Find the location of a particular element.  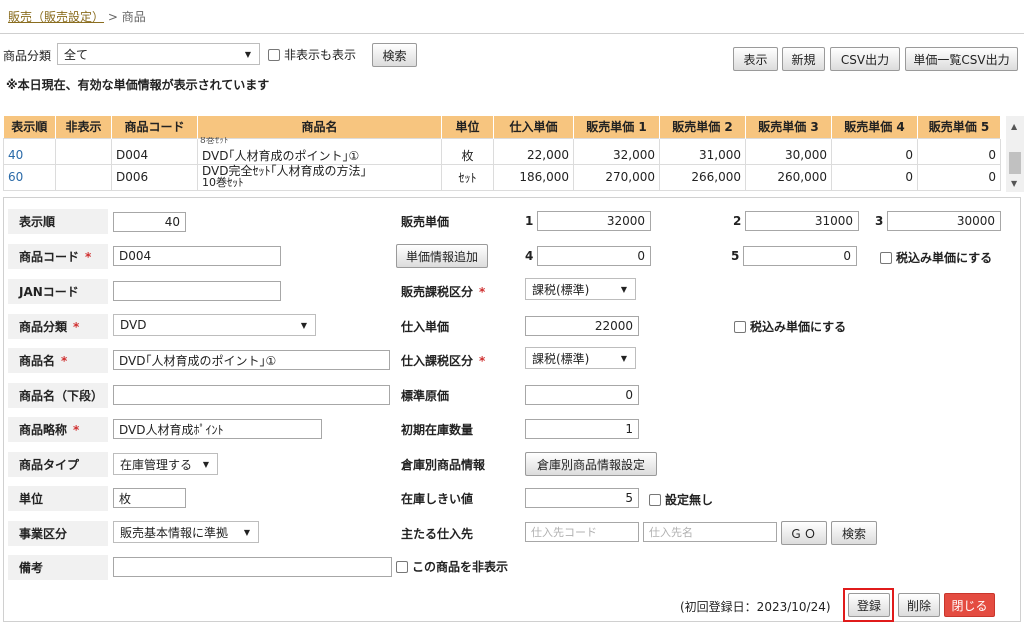

col-header-product-name: 商品名 is located at coordinates (319, 127).